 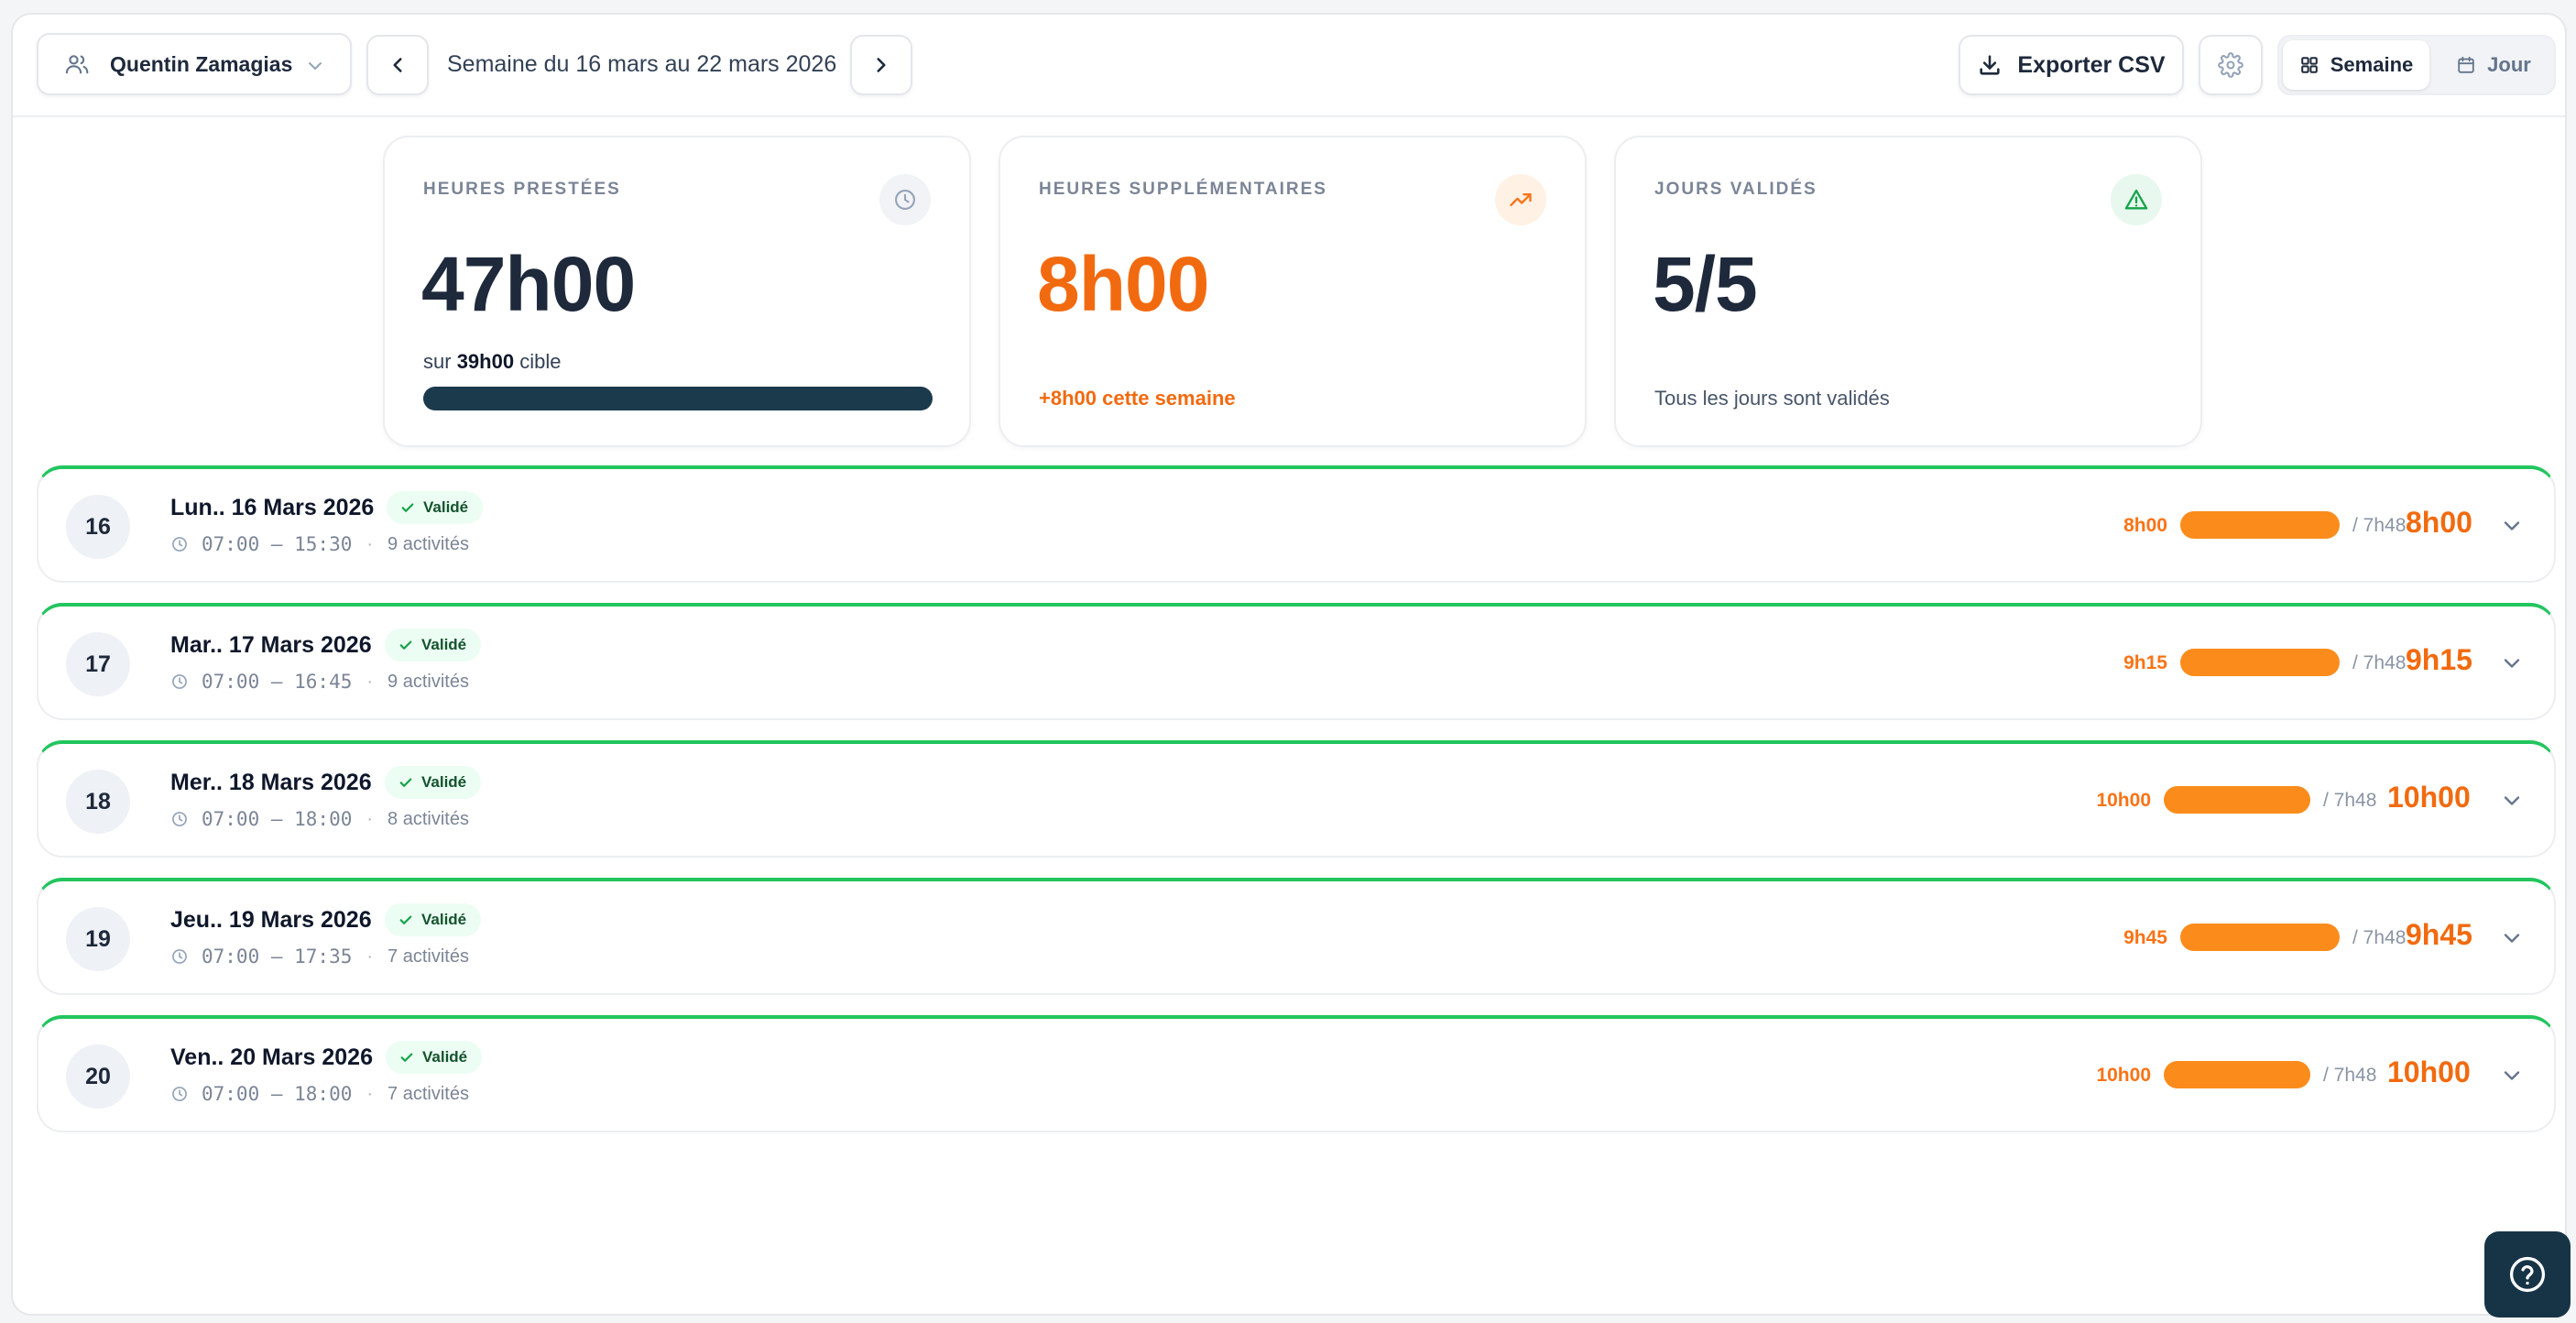 I want to click on day-title: Ven.. 20 Mars 2026, so click(x=271, y=1057).